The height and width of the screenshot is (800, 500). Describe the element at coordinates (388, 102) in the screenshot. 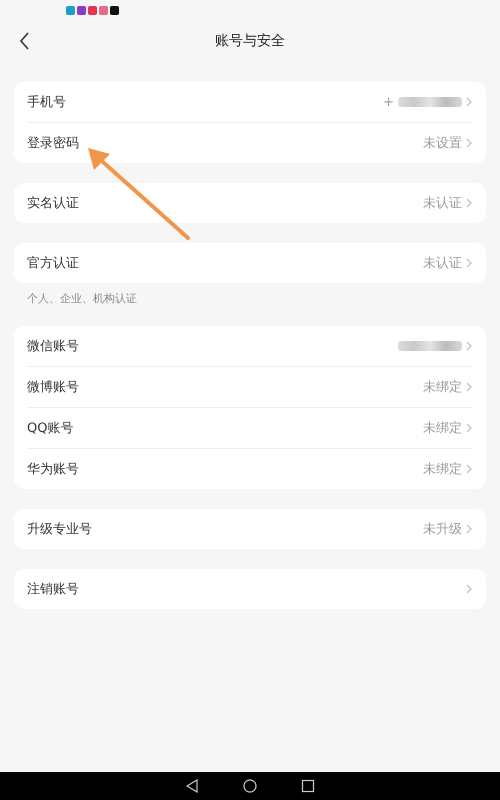

I see `row-value: +` at that location.